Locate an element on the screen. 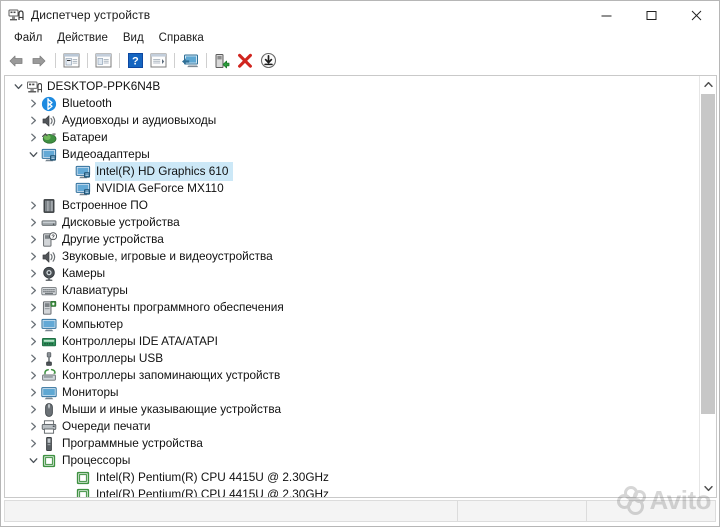  tree-row-label: Батареи is located at coordinates (85, 137).